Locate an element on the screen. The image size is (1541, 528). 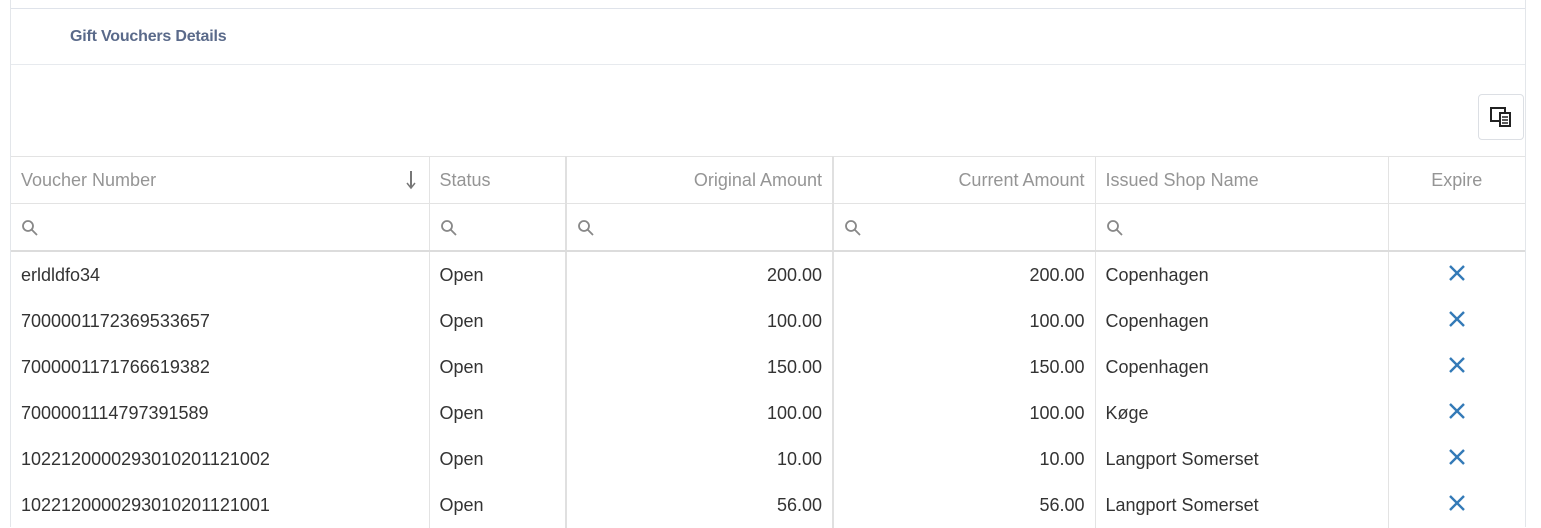
voucher-number-cell: 1022120000293010201121001 is located at coordinates (220, 505).